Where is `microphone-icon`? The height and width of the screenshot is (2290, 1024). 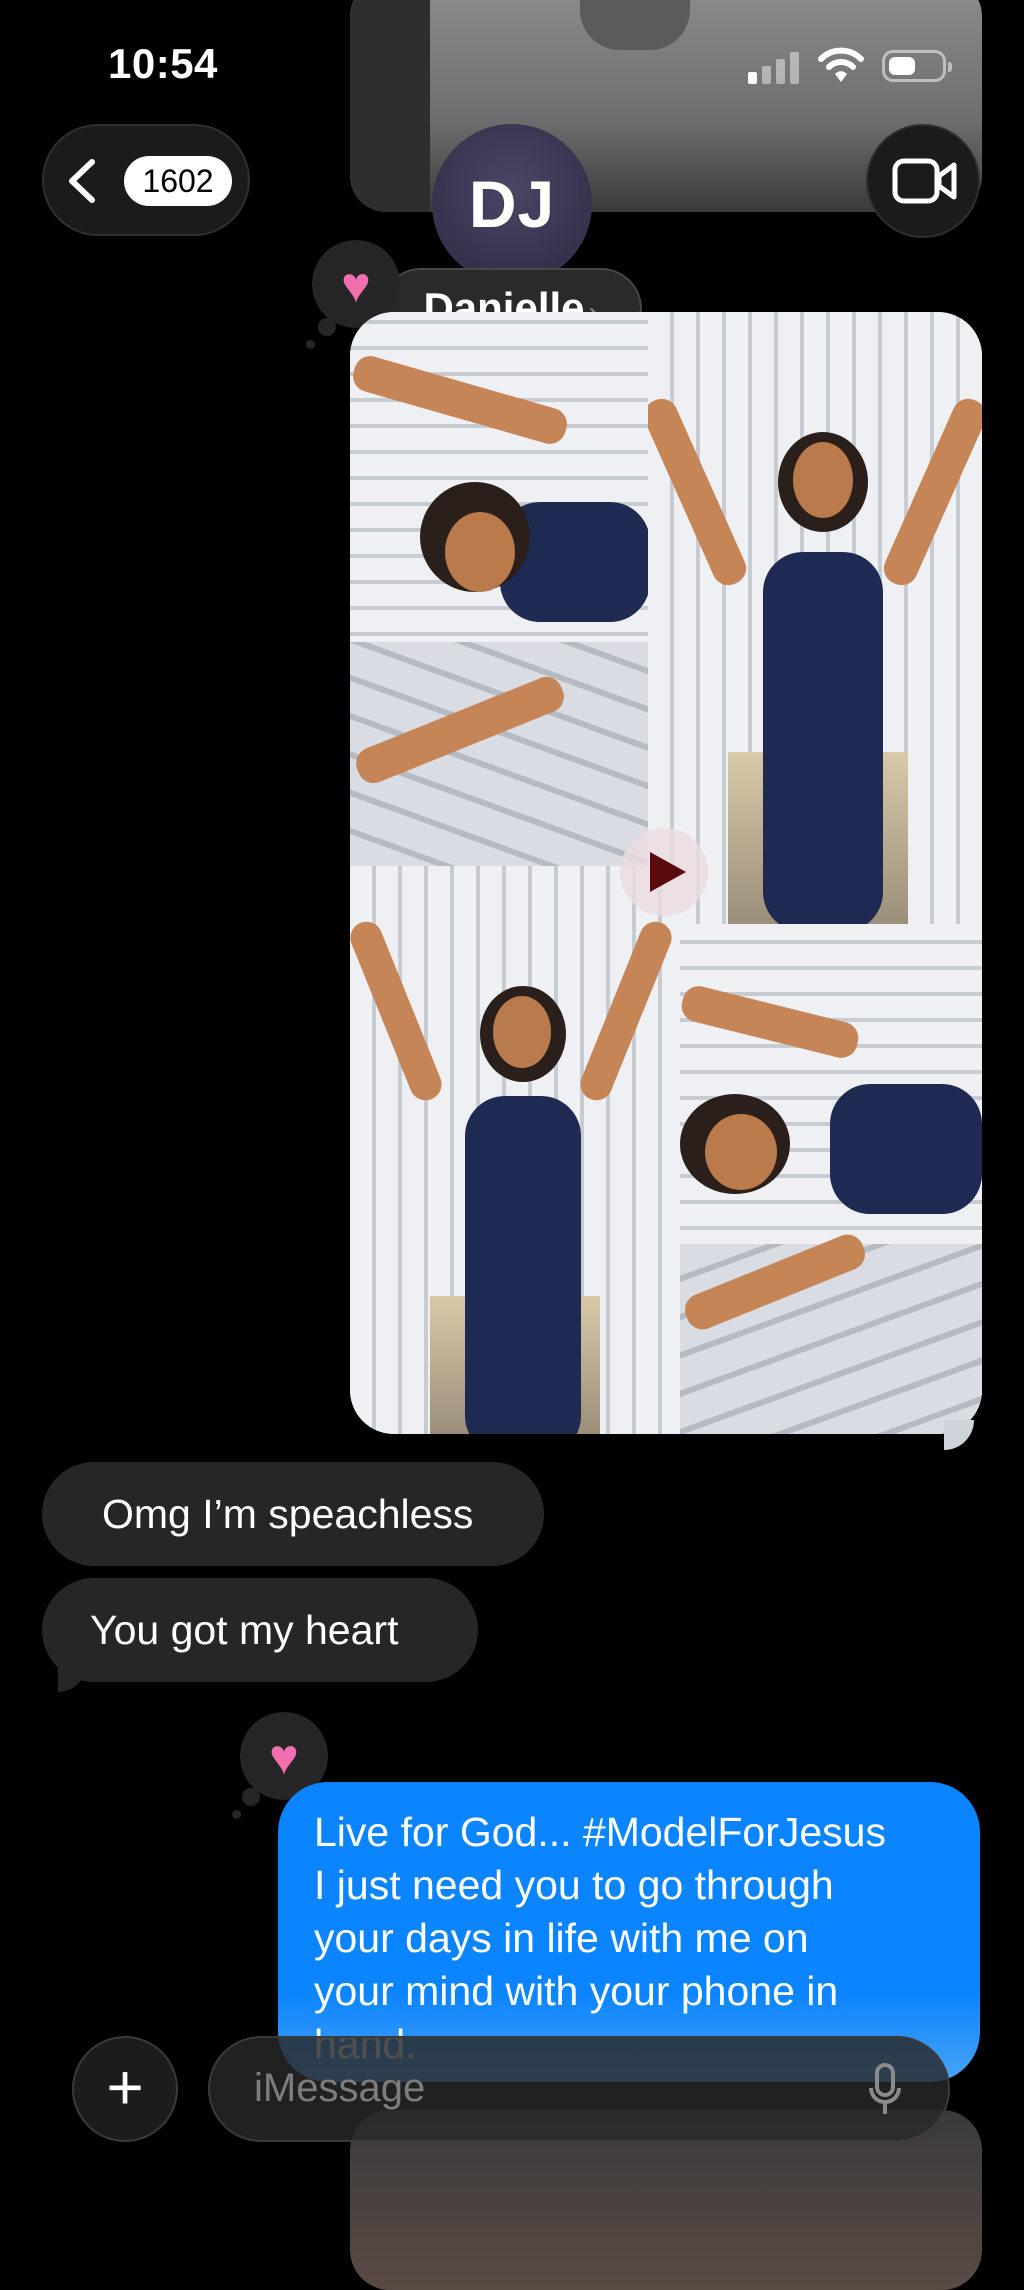
microphone-icon is located at coordinates (885, 2090).